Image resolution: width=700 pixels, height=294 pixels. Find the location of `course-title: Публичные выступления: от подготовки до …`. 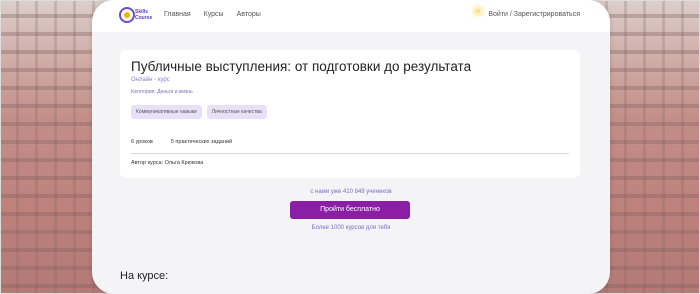

course-title: Публичные выступления: от подготовки до … is located at coordinates (301, 66).